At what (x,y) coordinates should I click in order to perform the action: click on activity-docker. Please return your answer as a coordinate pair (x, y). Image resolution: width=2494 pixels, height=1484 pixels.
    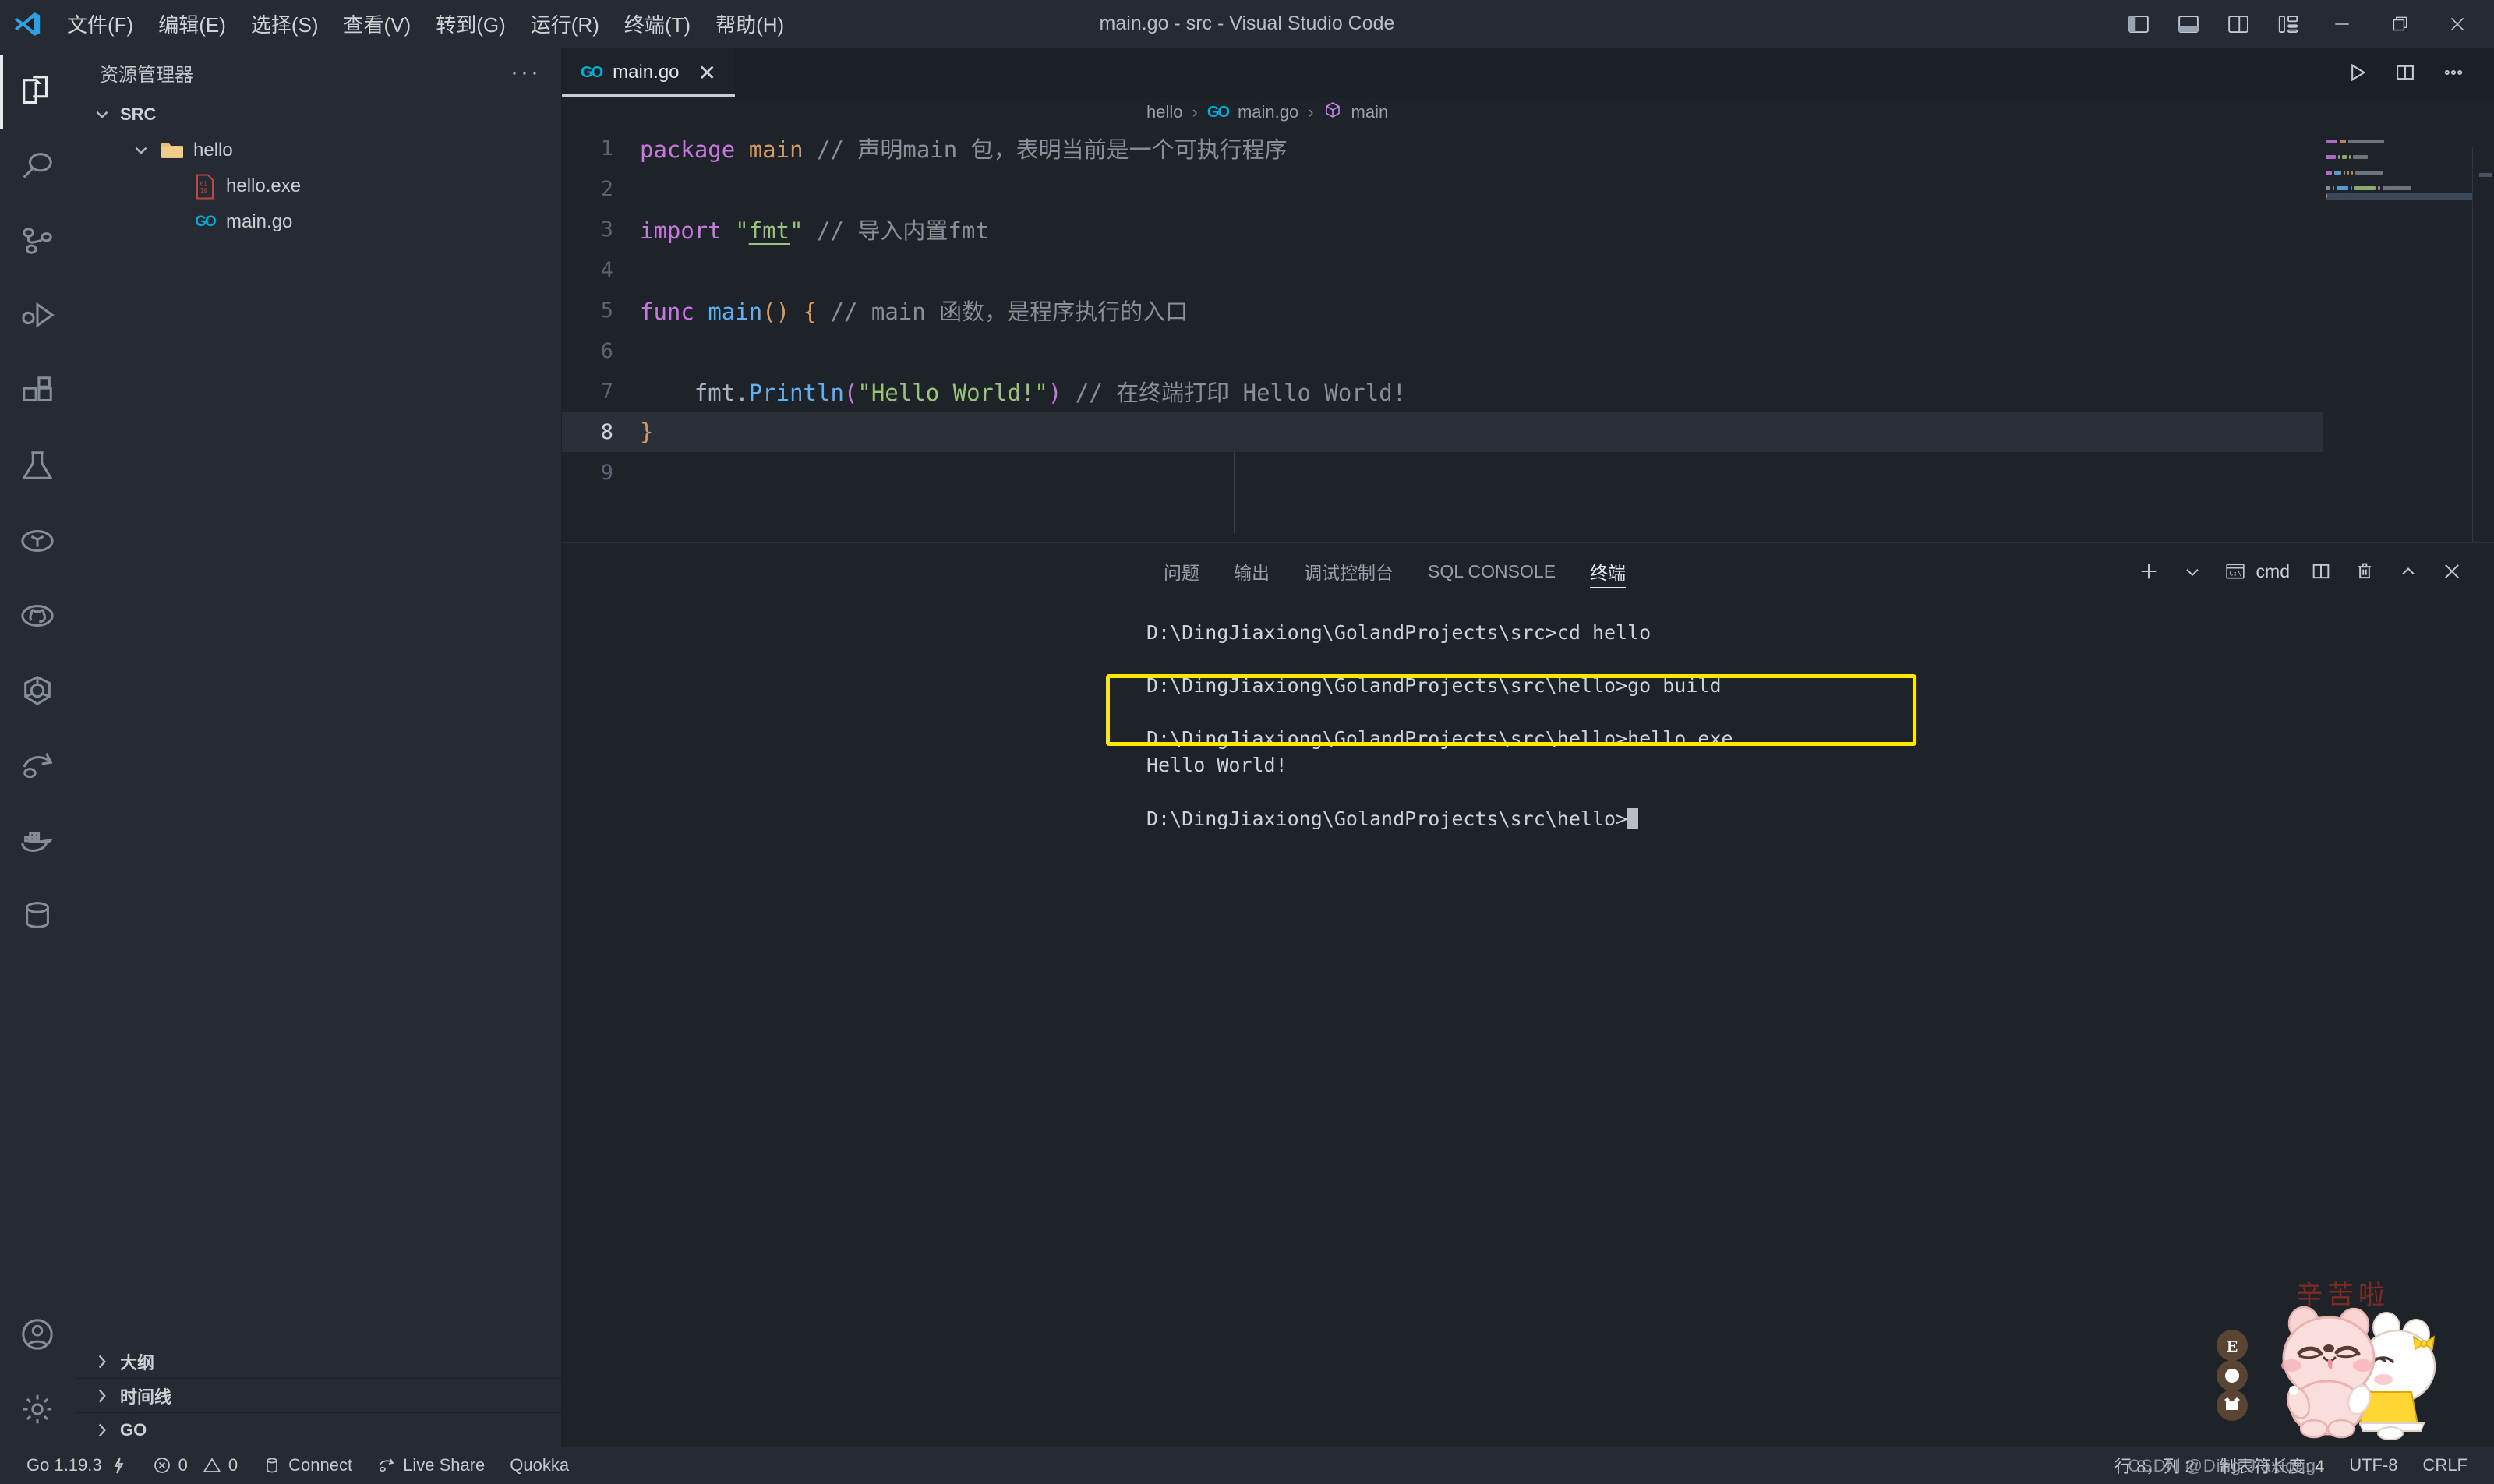
    Looking at the image, I should click on (37, 840).